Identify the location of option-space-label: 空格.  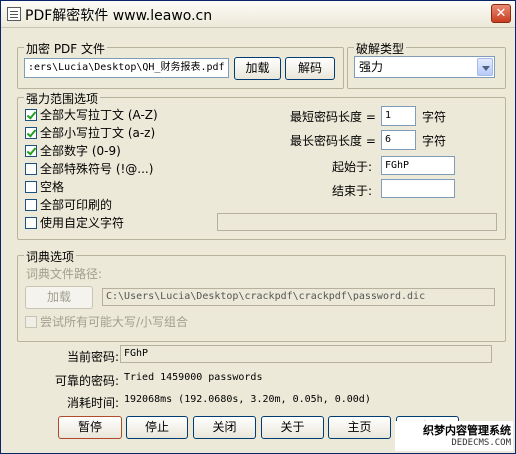
(52, 187).